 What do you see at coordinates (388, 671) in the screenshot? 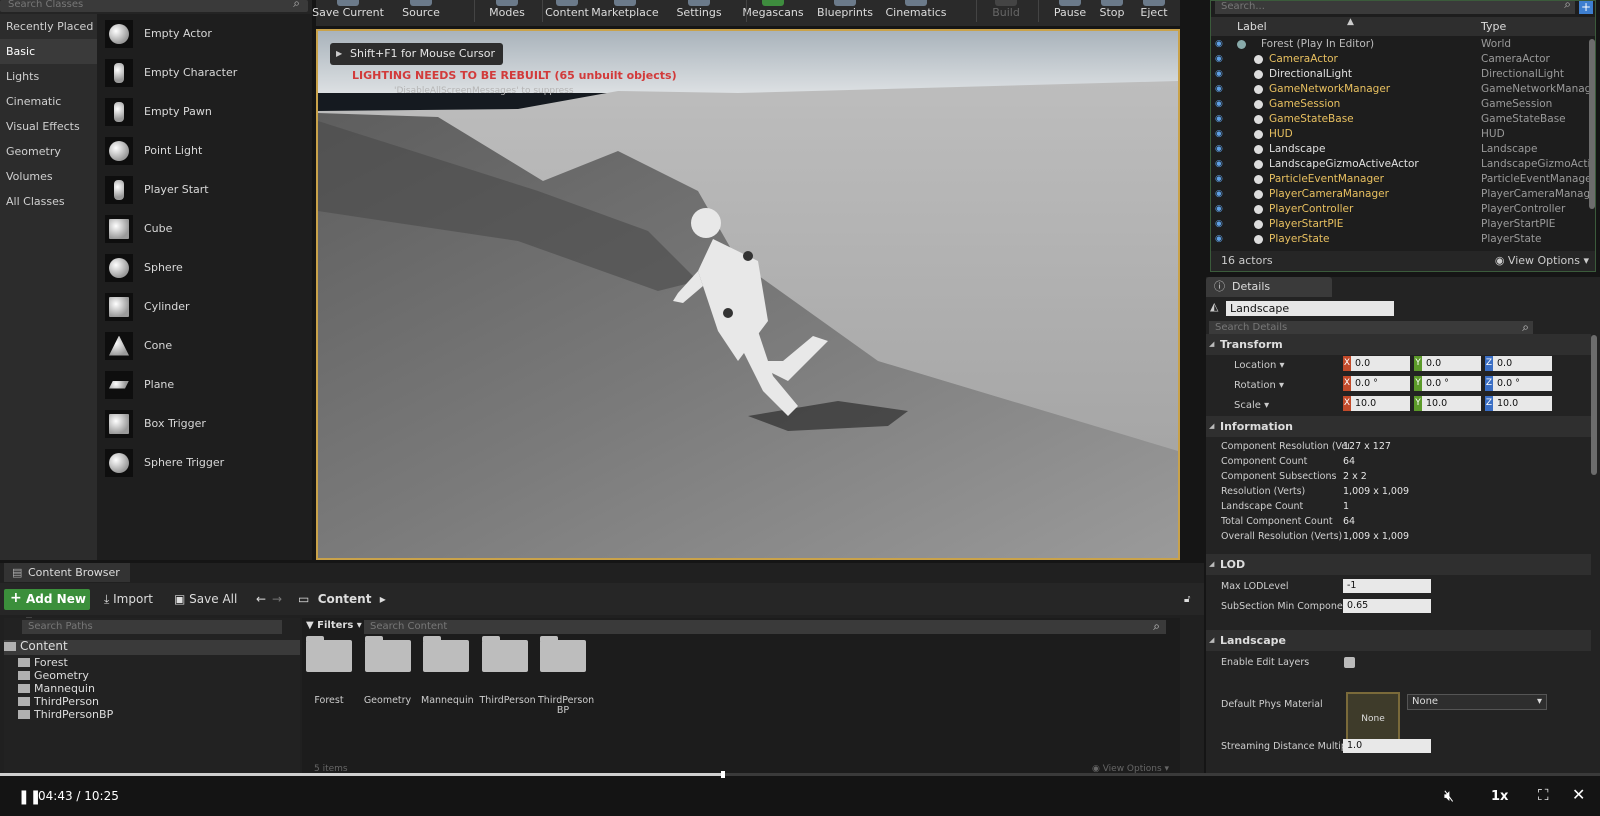
I see `folder-tile: Geometry` at bounding box center [388, 671].